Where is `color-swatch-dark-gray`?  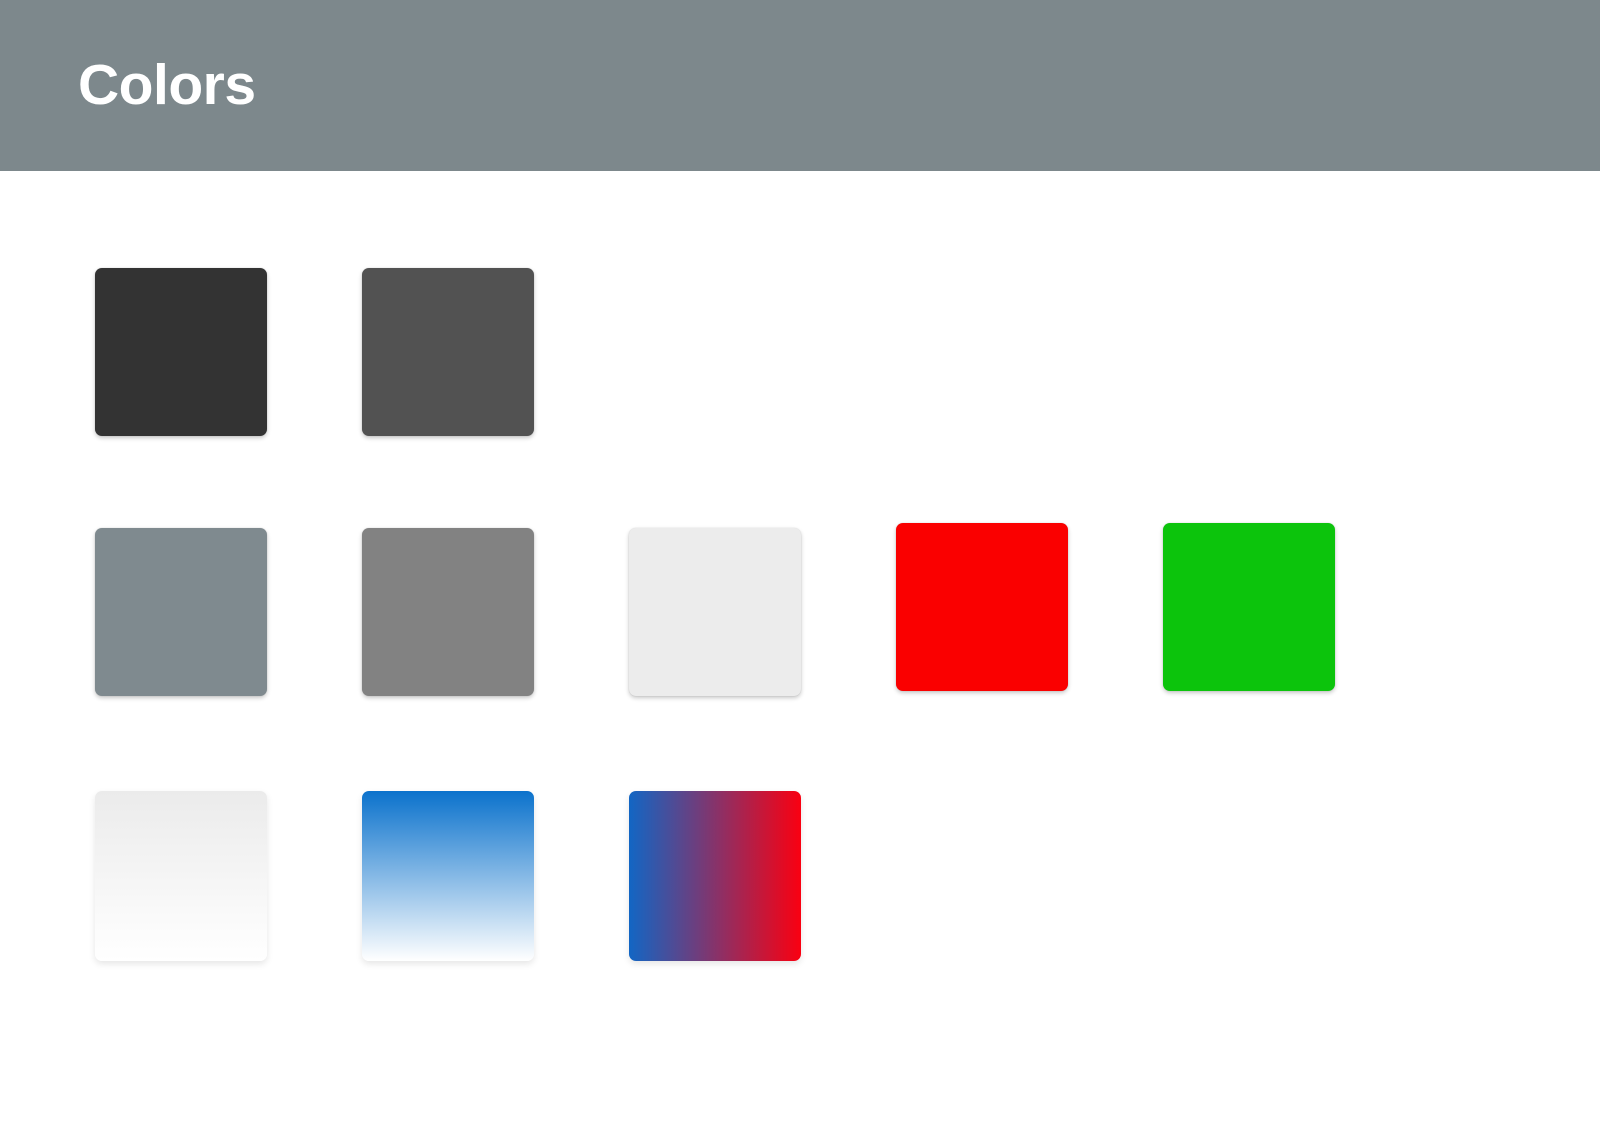
color-swatch-dark-gray is located at coordinates (448, 352).